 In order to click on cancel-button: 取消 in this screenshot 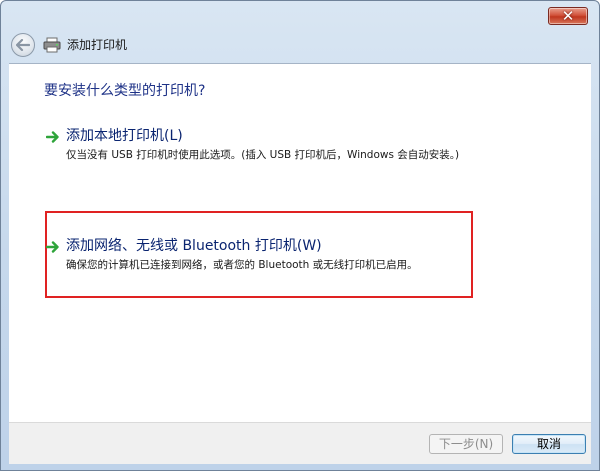, I will do `click(549, 444)`.